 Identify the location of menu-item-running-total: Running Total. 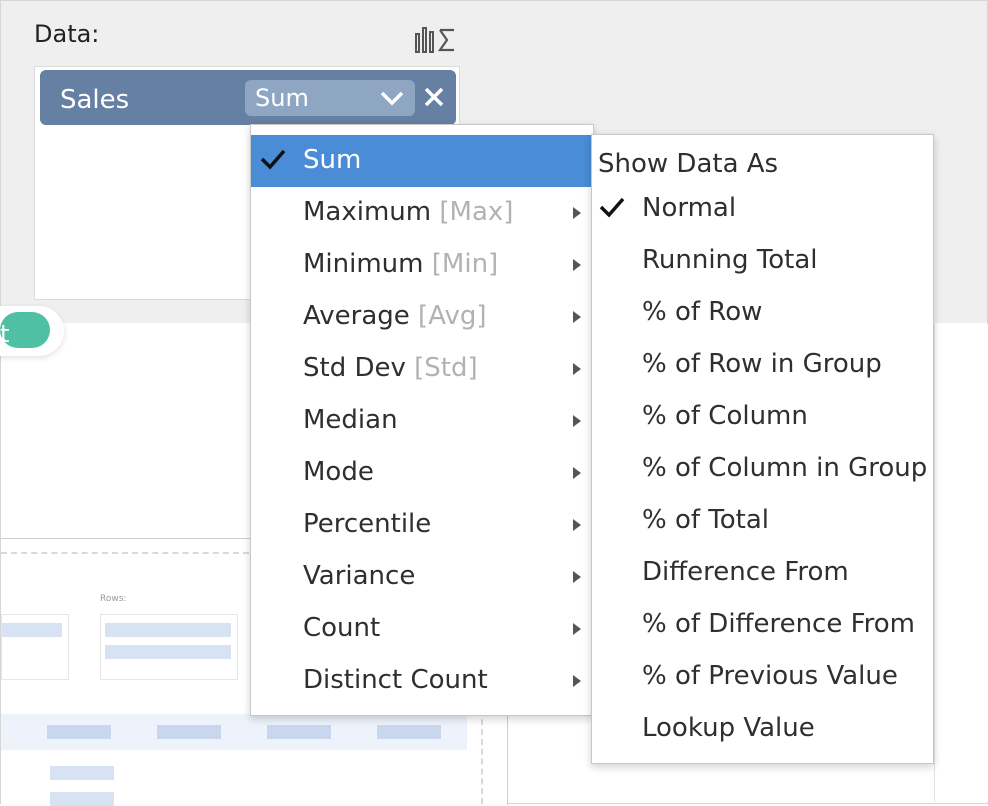
(762, 263).